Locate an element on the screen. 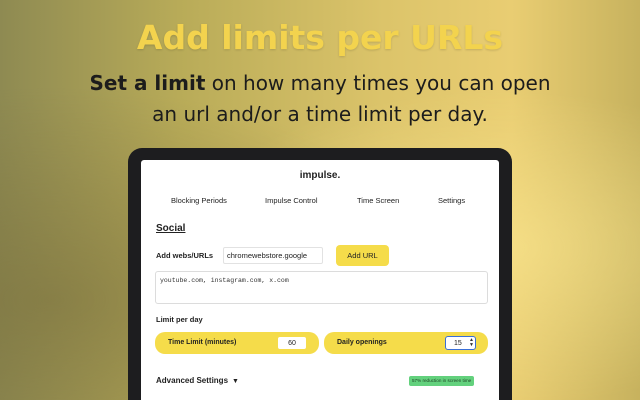 The image size is (640, 400). time-limit-input is located at coordinates (292, 343).